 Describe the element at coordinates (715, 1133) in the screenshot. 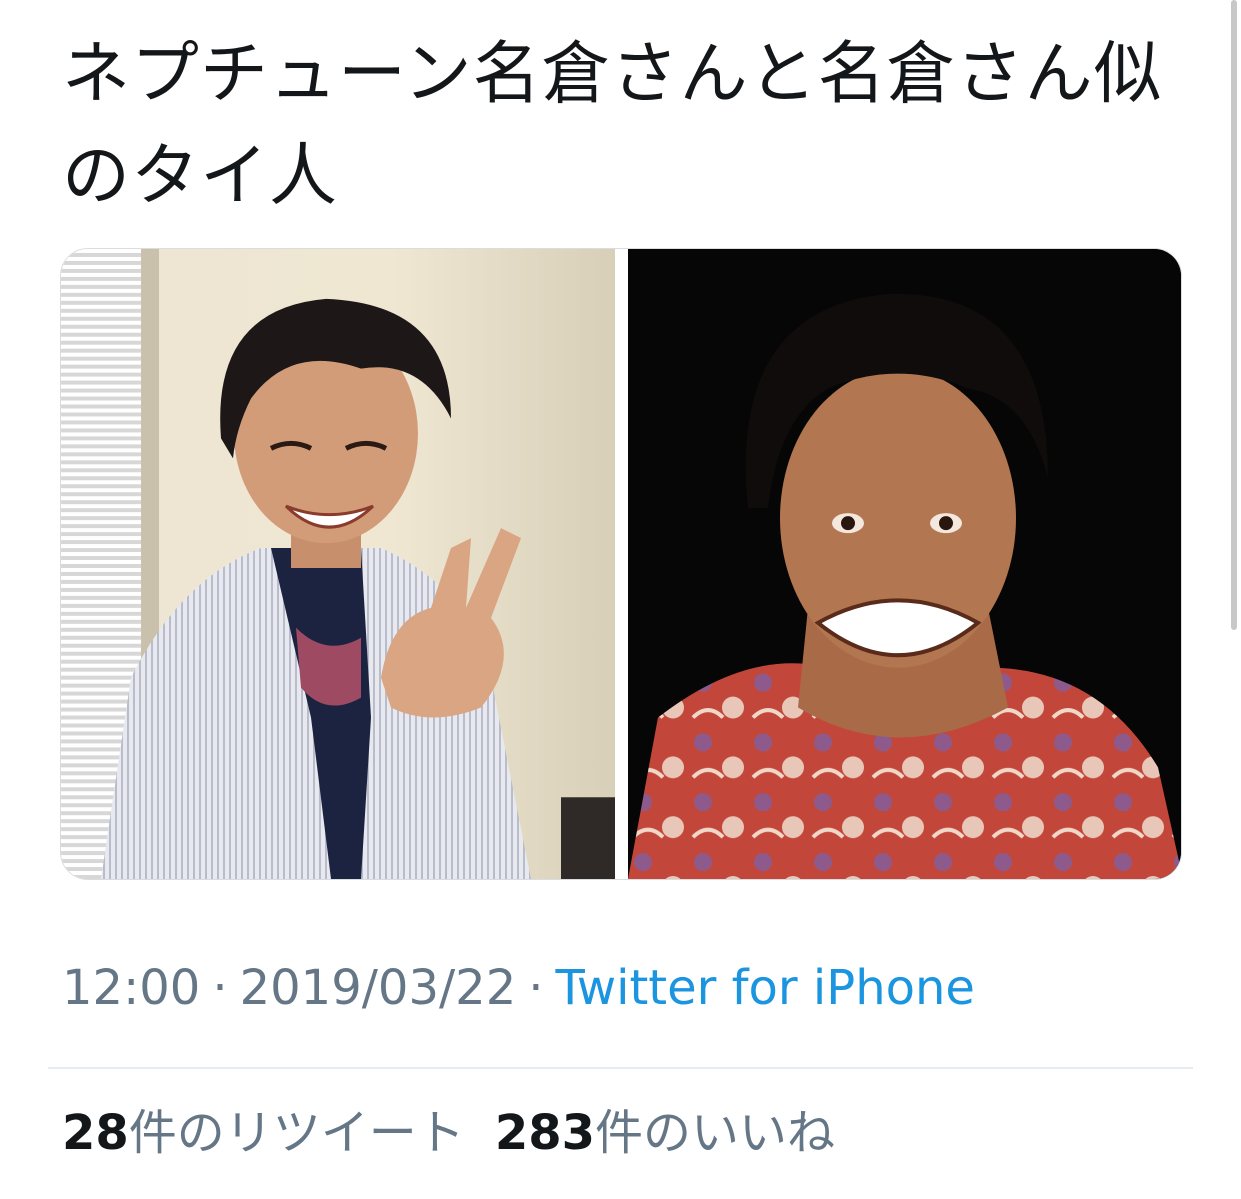

I see `like-label: 件のいいね` at that location.